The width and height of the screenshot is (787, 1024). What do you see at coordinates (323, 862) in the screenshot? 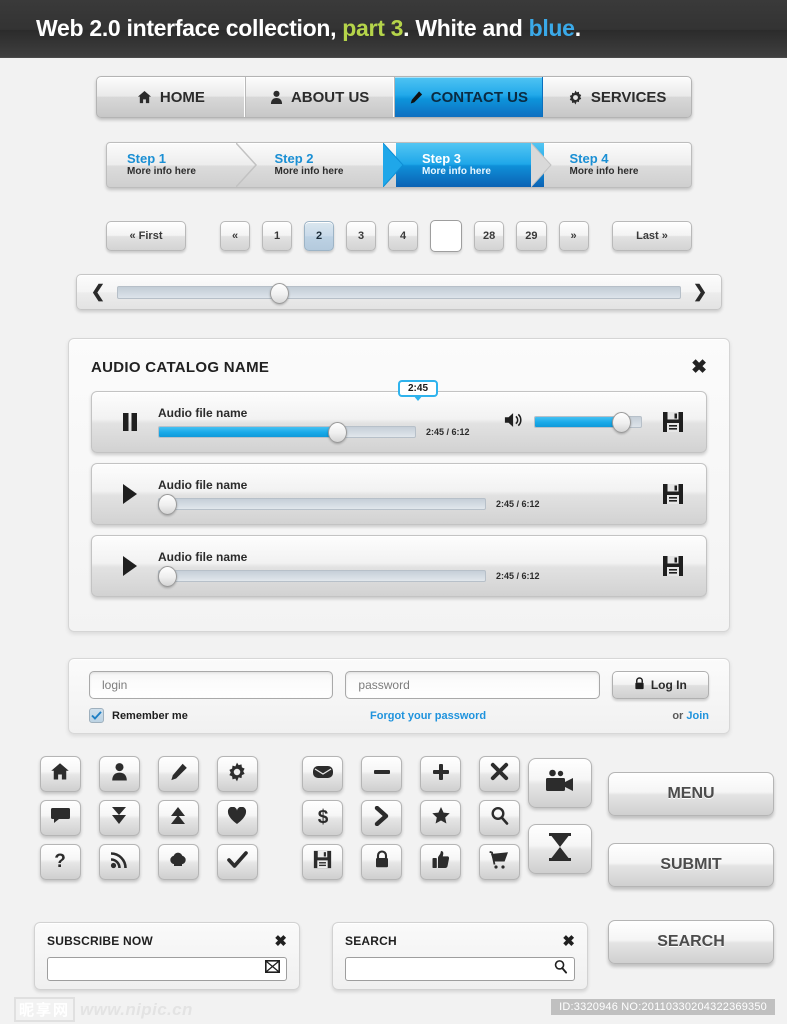
I see `save-icon-button` at bounding box center [323, 862].